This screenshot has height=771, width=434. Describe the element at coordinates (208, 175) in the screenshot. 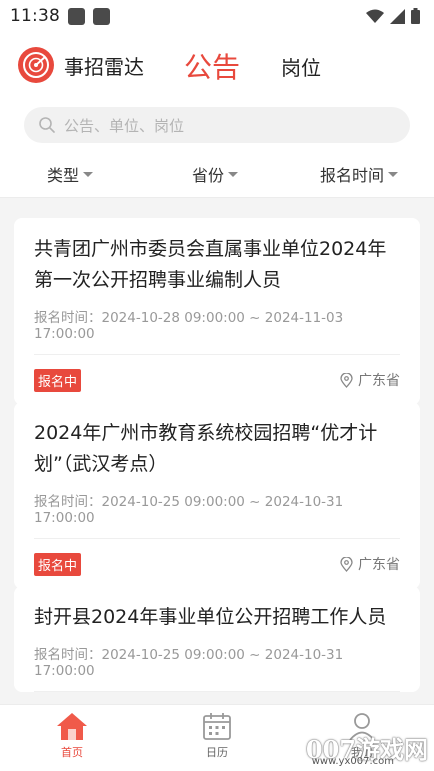

I see `filter-province-label: 省份` at that location.